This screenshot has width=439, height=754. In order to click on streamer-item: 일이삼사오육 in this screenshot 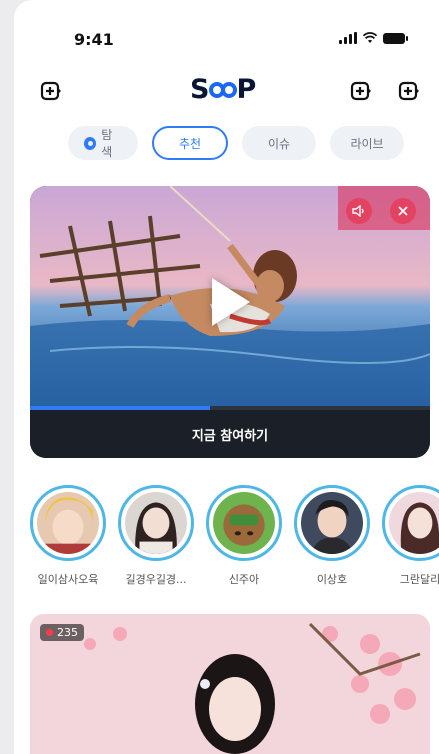, I will do `click(68, 536)`.